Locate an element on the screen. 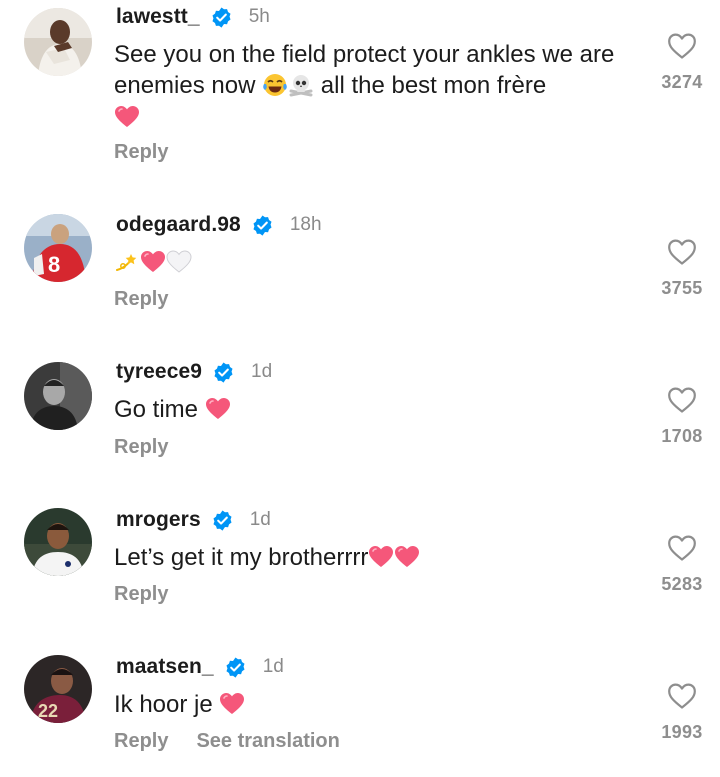 Image resolution: width=720 pixels, height=777 pixels. skull-and-crossbones-icon is located at coordinates (301, 85).